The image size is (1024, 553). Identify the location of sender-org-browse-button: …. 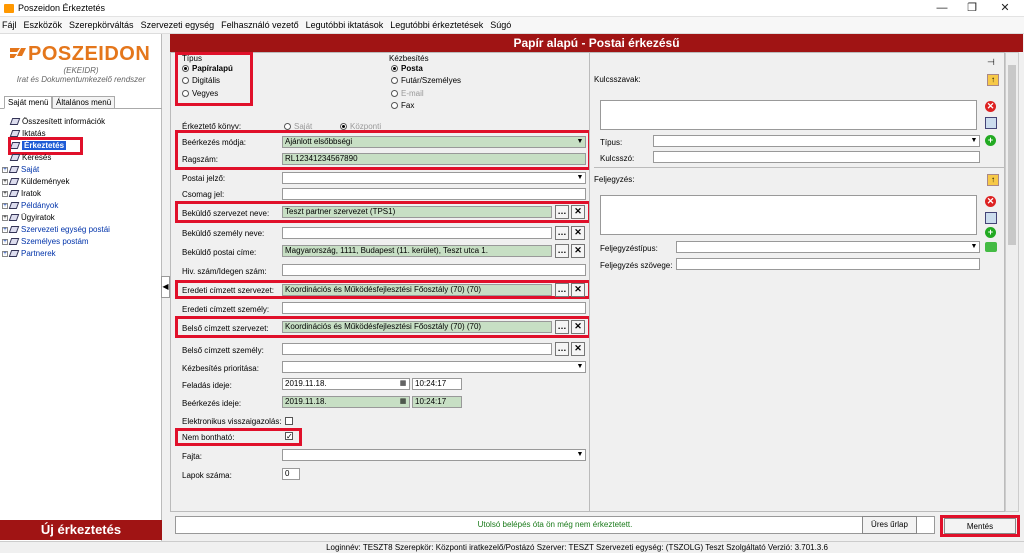
(562, 212).